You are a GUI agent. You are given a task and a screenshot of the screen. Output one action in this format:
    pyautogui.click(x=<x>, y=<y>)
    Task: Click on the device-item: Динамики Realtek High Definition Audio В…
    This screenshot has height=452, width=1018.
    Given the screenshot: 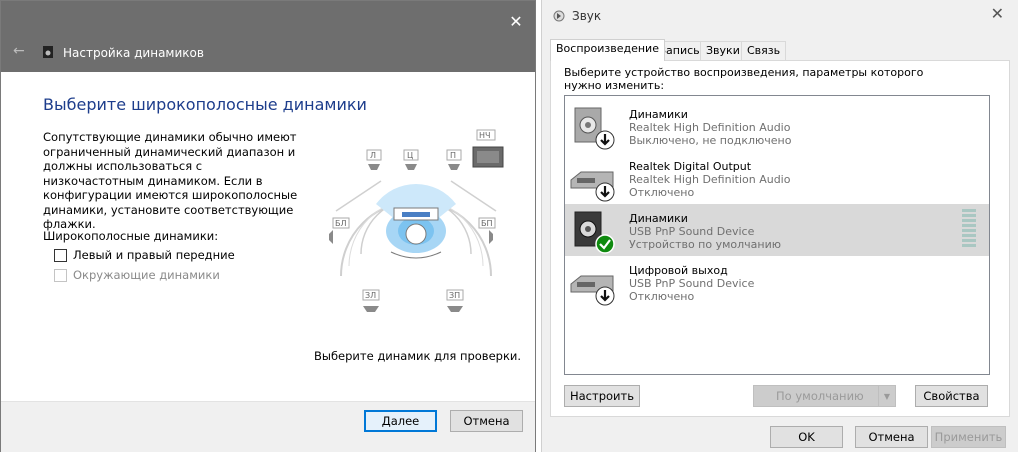 What is the action you would take?
    pyautogui.click(x=777, y=126)
    